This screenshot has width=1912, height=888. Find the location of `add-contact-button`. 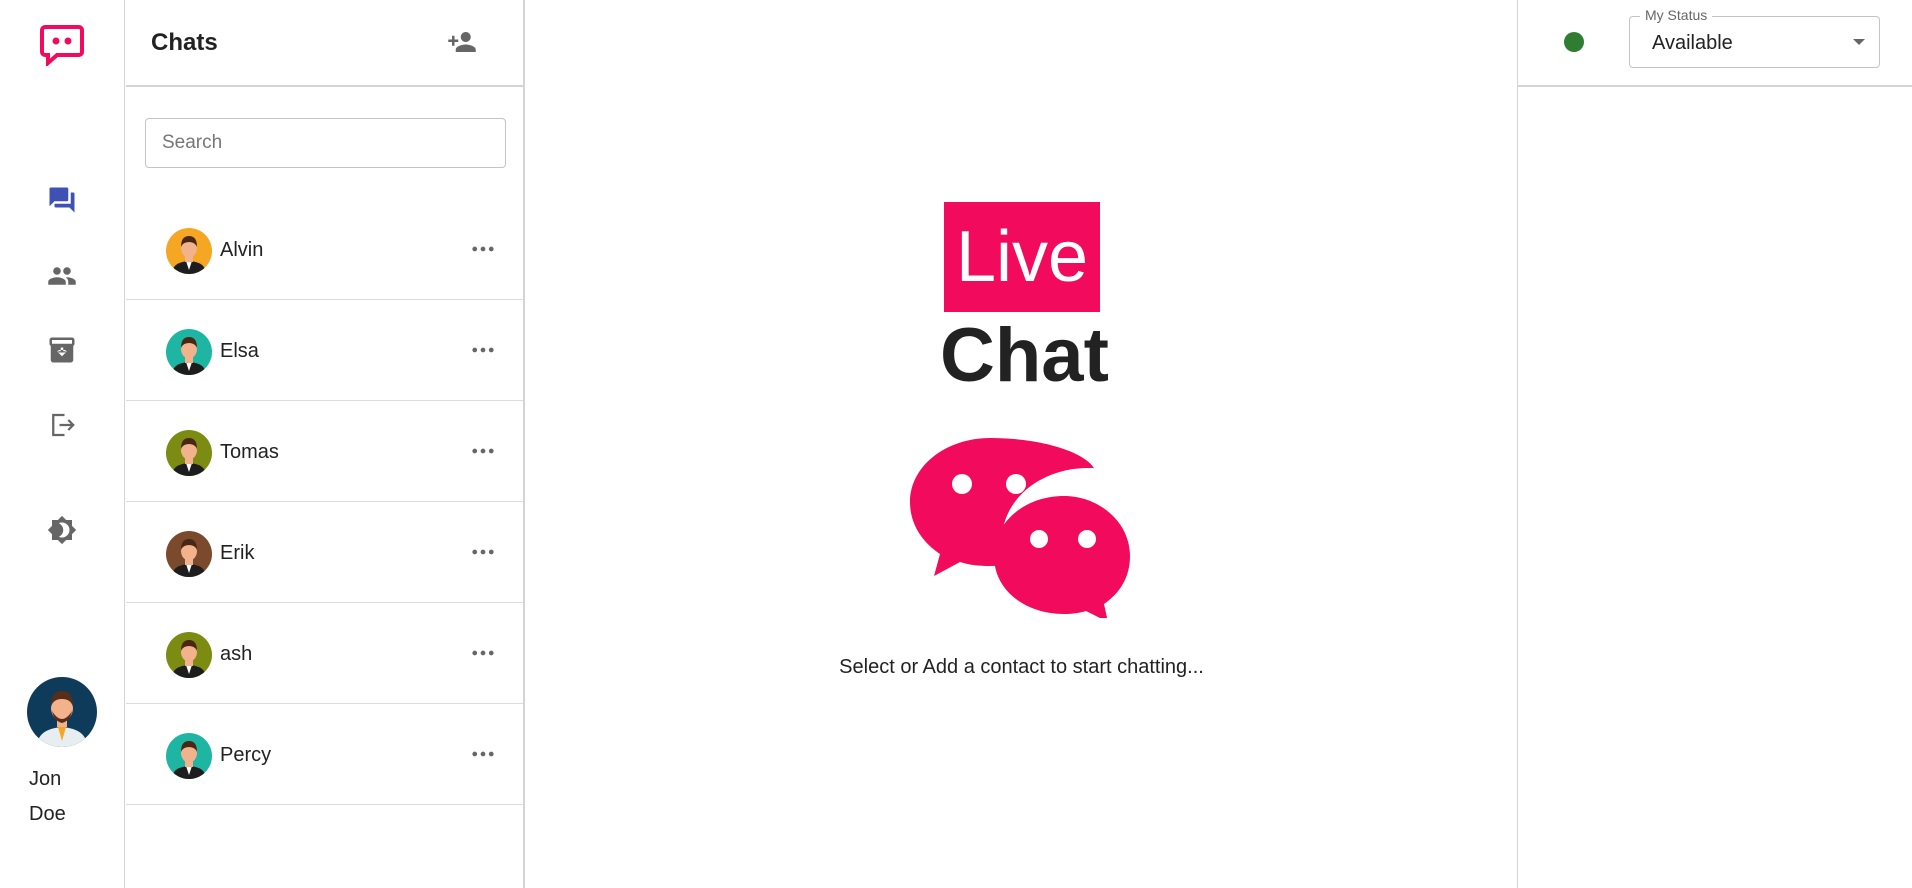

add-contact-button is located at coordinates (462, 42).